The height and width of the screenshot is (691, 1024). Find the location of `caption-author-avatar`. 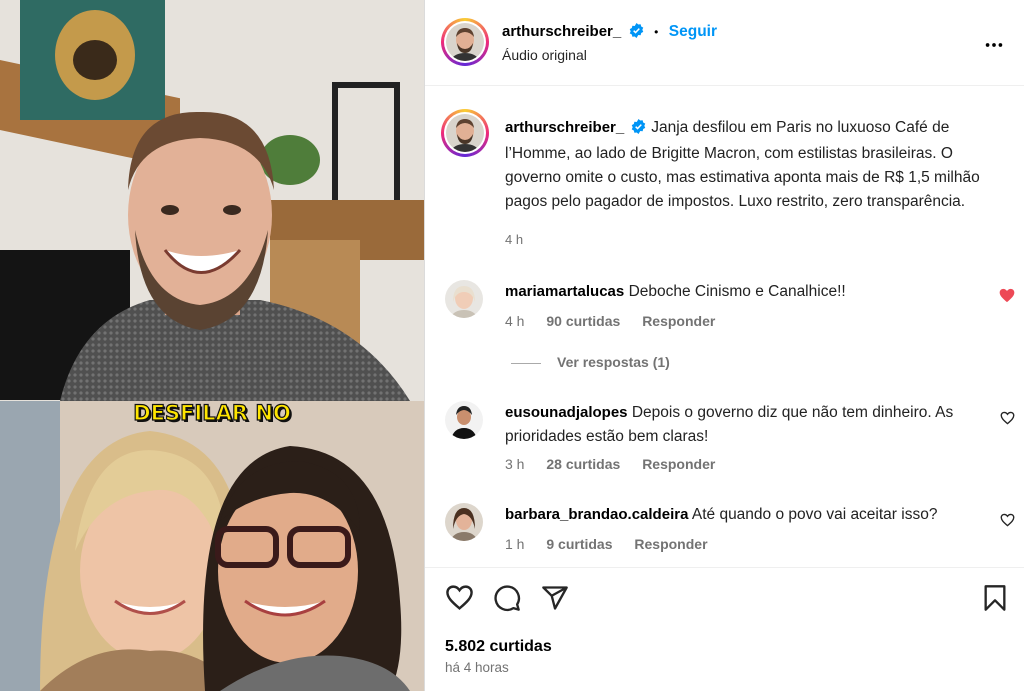

caption-author-avatar is located at coordinates (465, 133).